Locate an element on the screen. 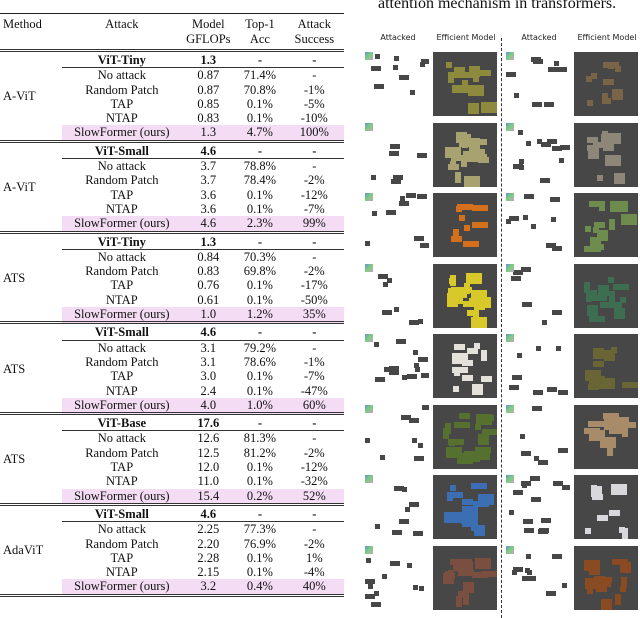  header-attack: Attack is located at coordinates (122, 24).